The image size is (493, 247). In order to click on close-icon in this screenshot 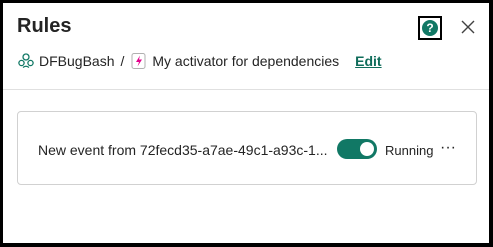, I will do `click(468, 27)`.